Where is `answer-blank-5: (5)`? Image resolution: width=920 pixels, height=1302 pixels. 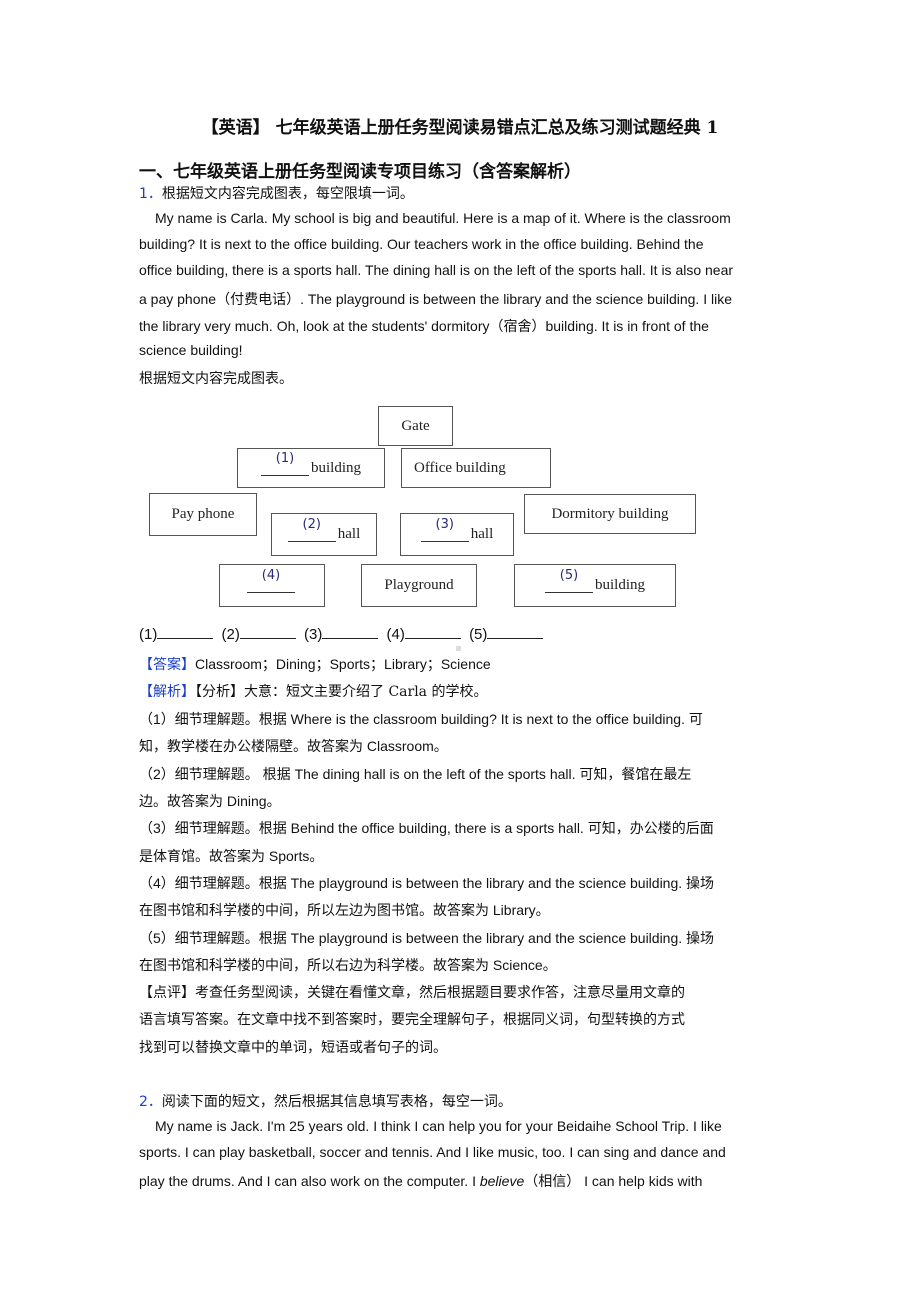 answer-blank-5: (5) is located at coordinates (506, 634).